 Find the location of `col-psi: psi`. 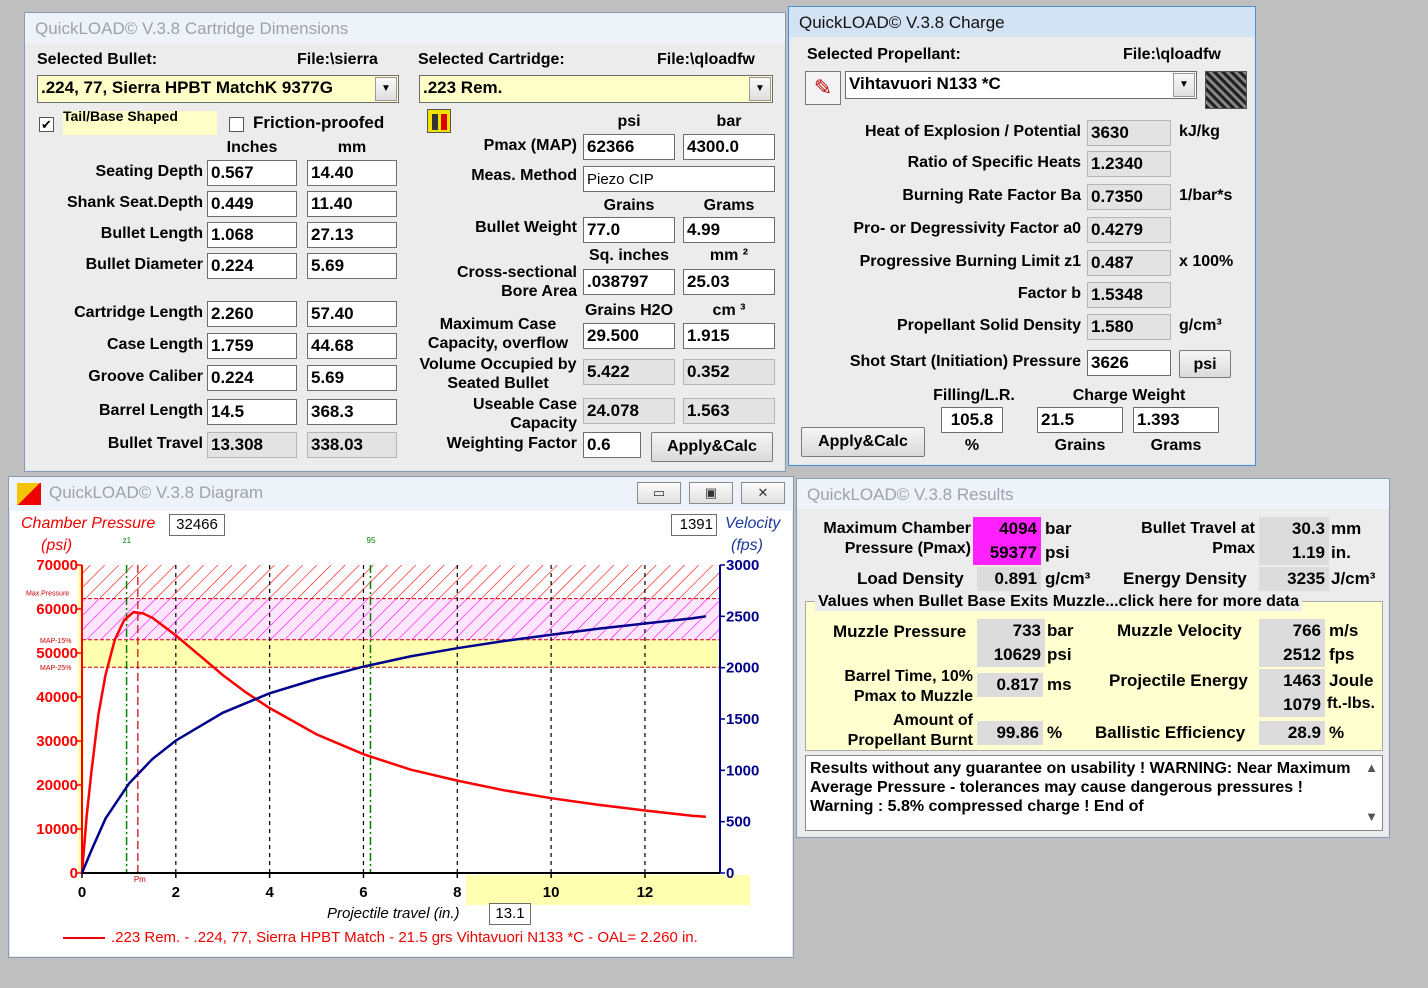

col-psi: psi is located at coordinates (629, 121).